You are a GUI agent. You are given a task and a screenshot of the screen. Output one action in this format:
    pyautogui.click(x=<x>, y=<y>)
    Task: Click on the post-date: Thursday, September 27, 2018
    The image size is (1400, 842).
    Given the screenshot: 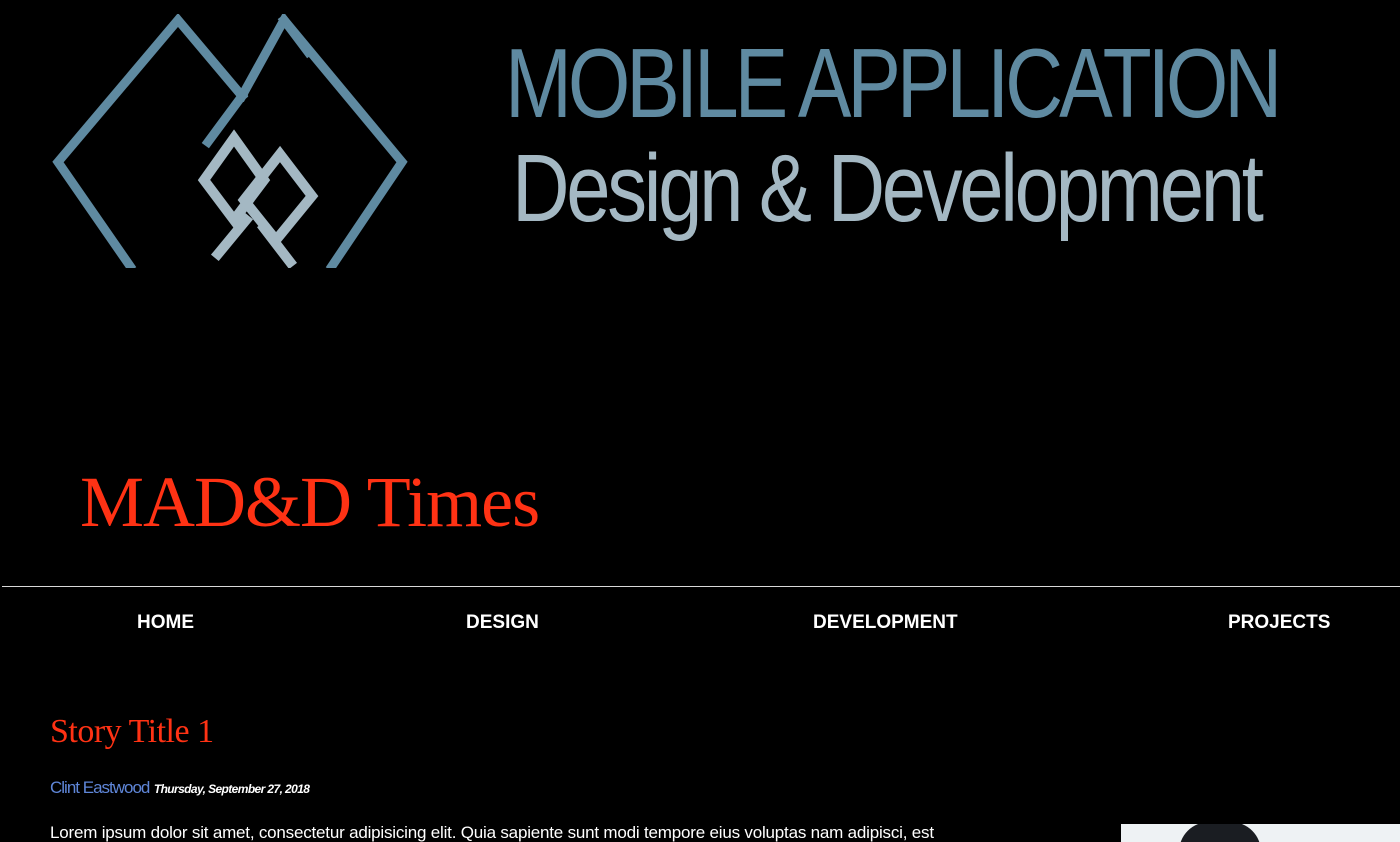 What is the action you would take?
    pyautogui.click(x=231, y=789)
    